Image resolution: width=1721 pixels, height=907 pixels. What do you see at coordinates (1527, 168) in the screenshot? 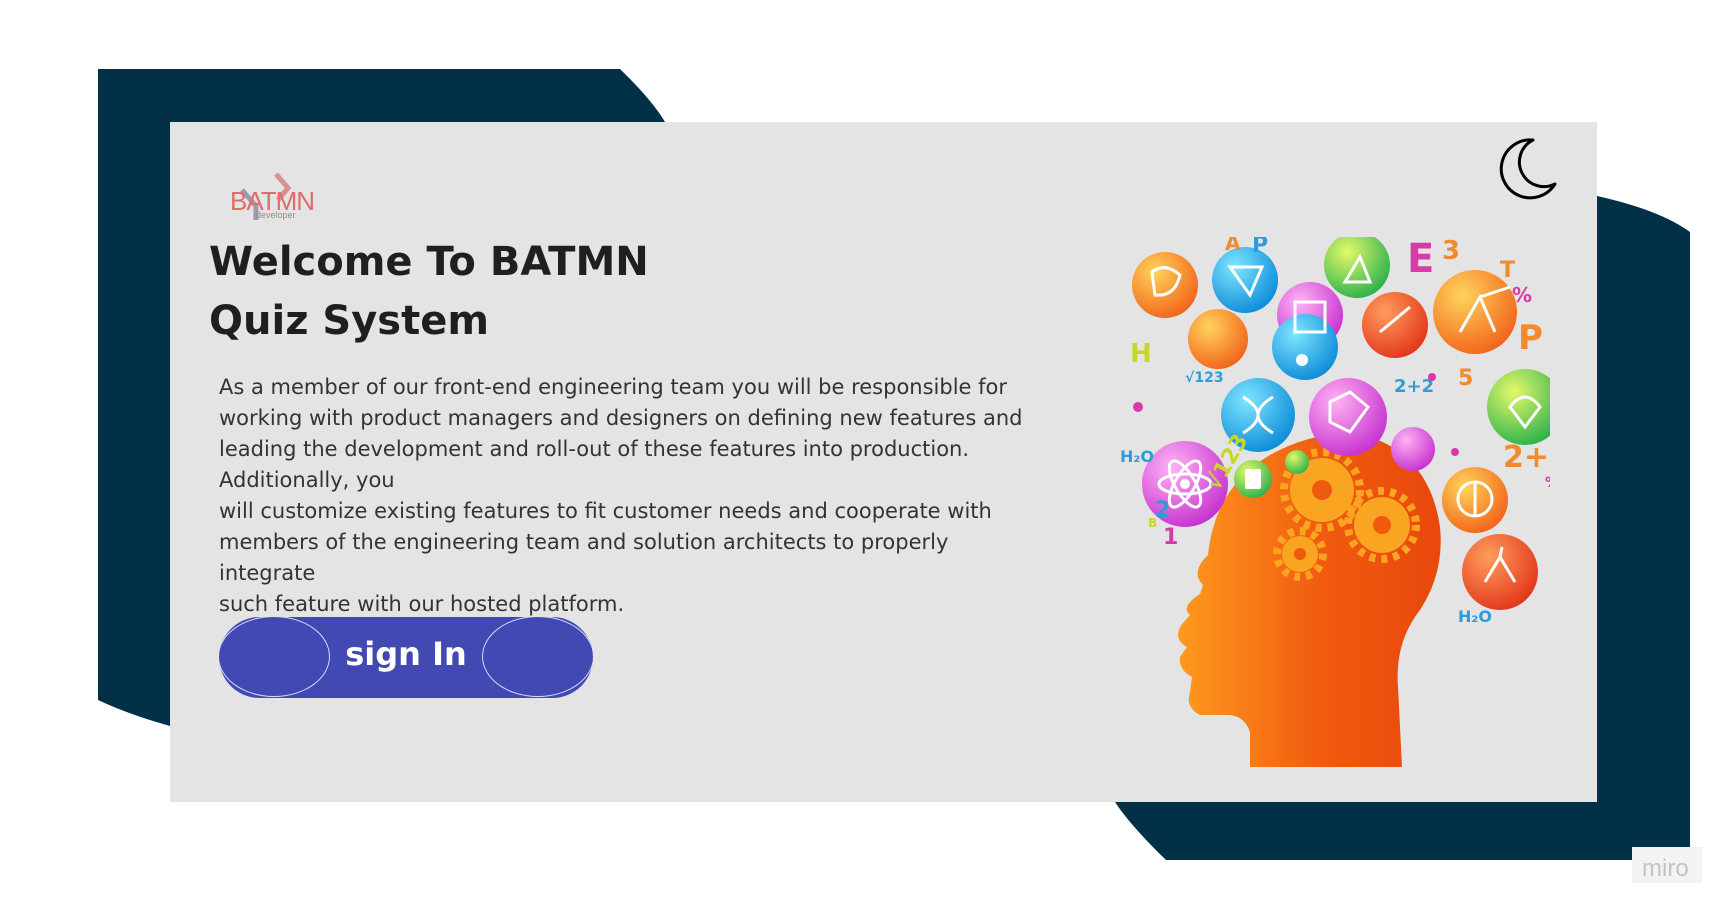
I see `moon-icon` at bounding box center [1527, 168].